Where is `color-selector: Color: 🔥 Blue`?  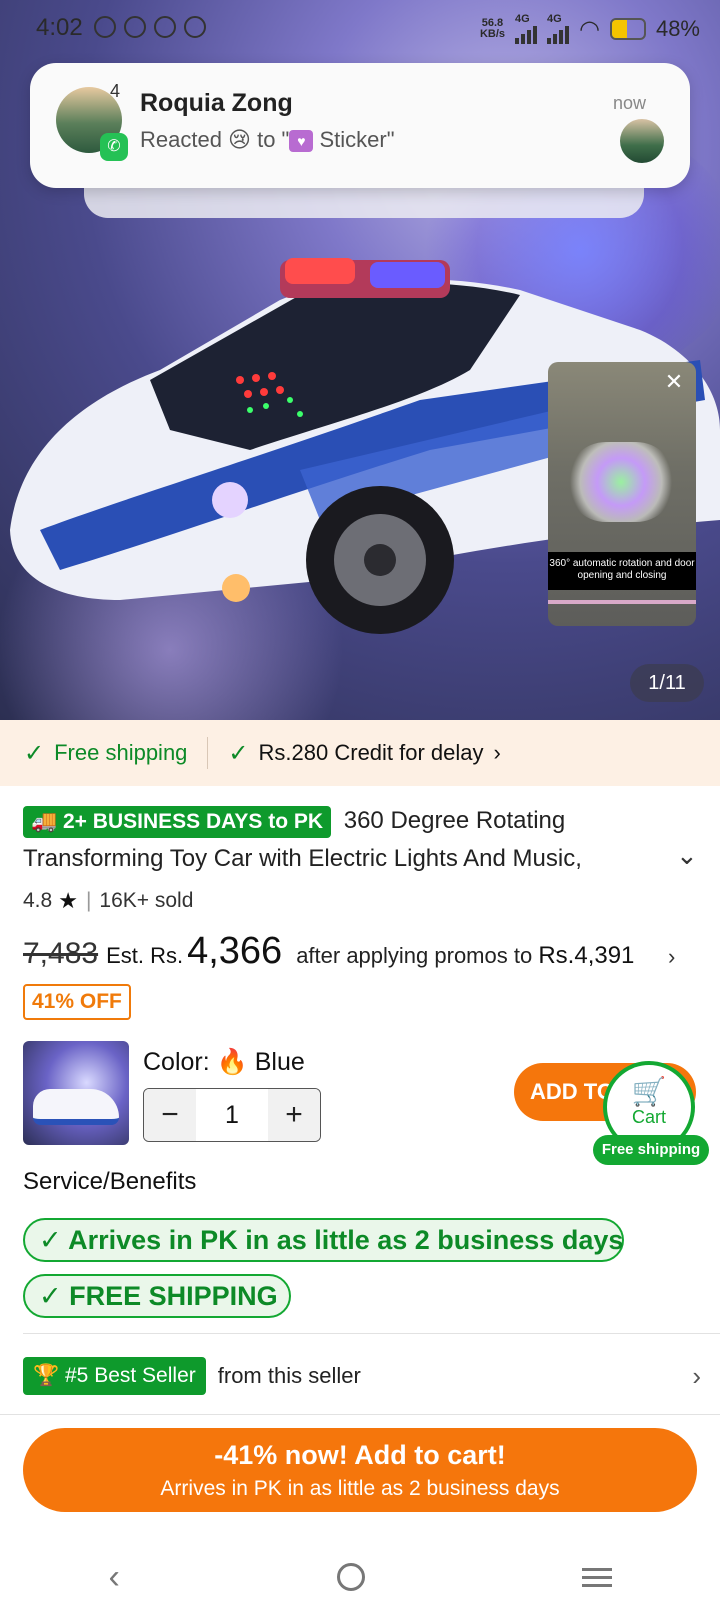
color-selector: Color: 🔥 Blue is located at coordinates (224, 1062).